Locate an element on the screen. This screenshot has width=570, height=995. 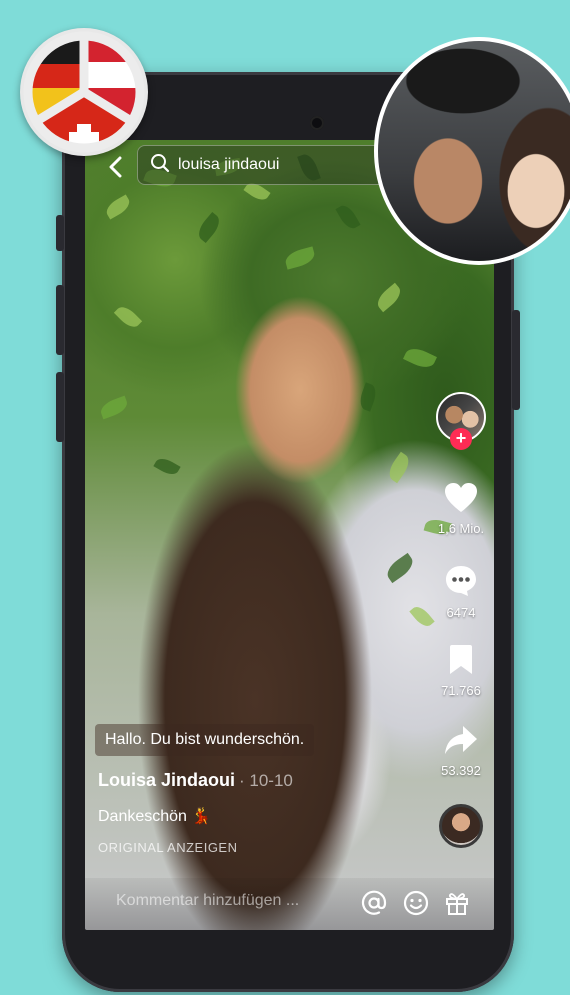
share-count: 53.392 is located at coordinates (461, 770).